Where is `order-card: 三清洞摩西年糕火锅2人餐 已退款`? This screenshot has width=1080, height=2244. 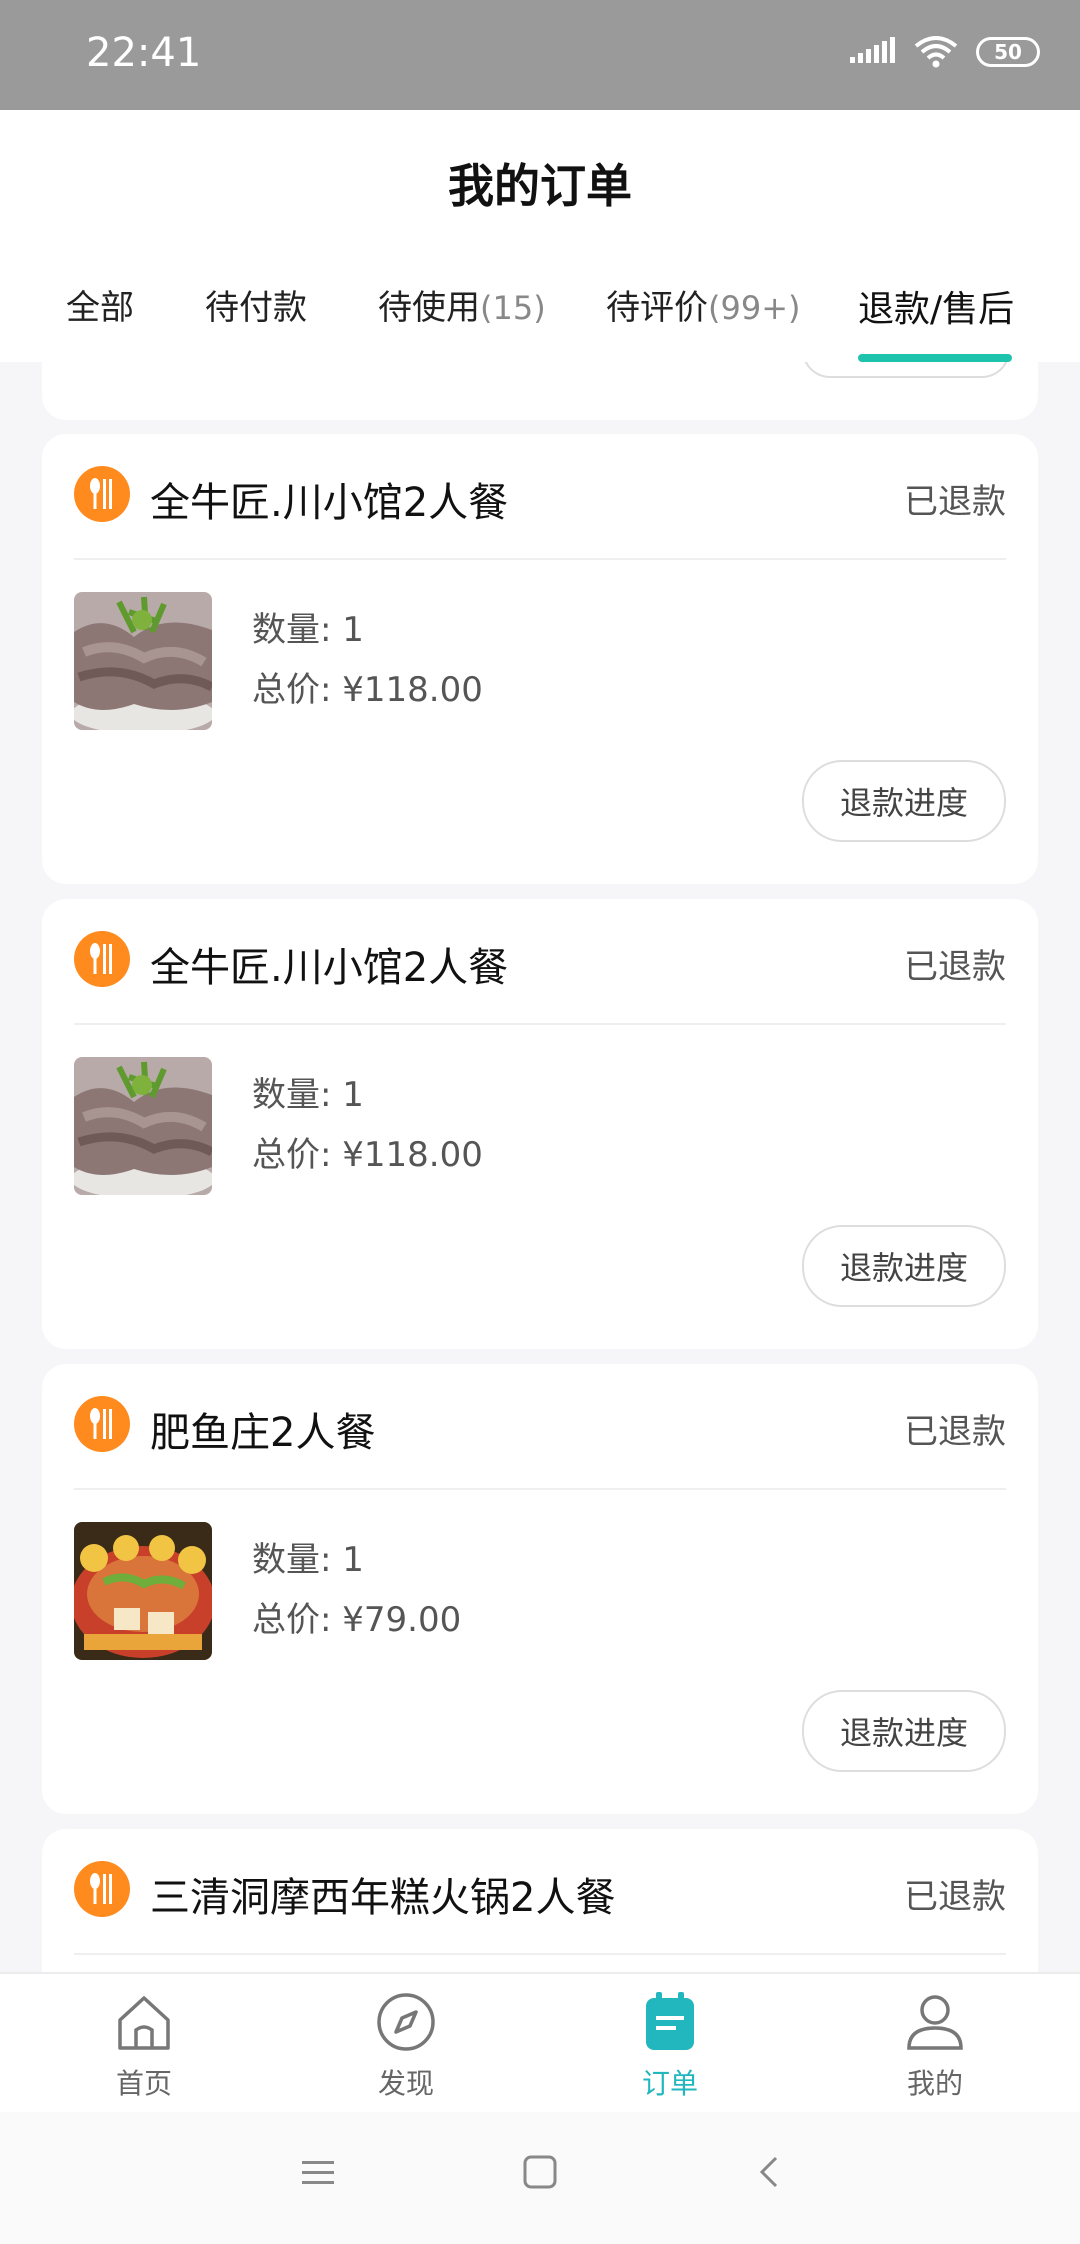
order-card: 三清洞摩西年糕火锅2人餐 已退款 is located at coordinates (540, 1900).